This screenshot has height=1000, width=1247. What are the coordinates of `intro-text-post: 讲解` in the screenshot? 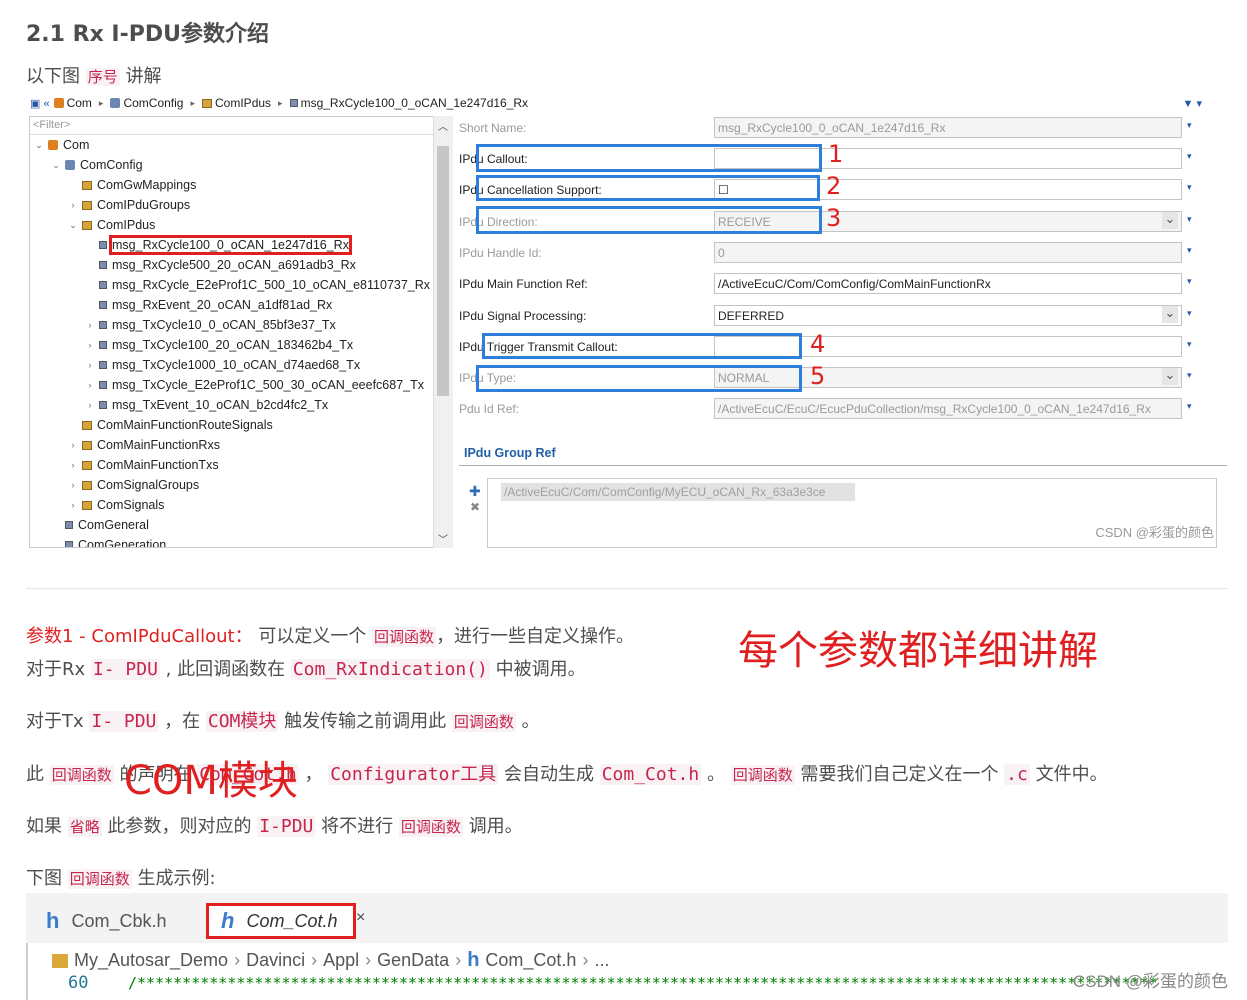 It's located at (140, 76).